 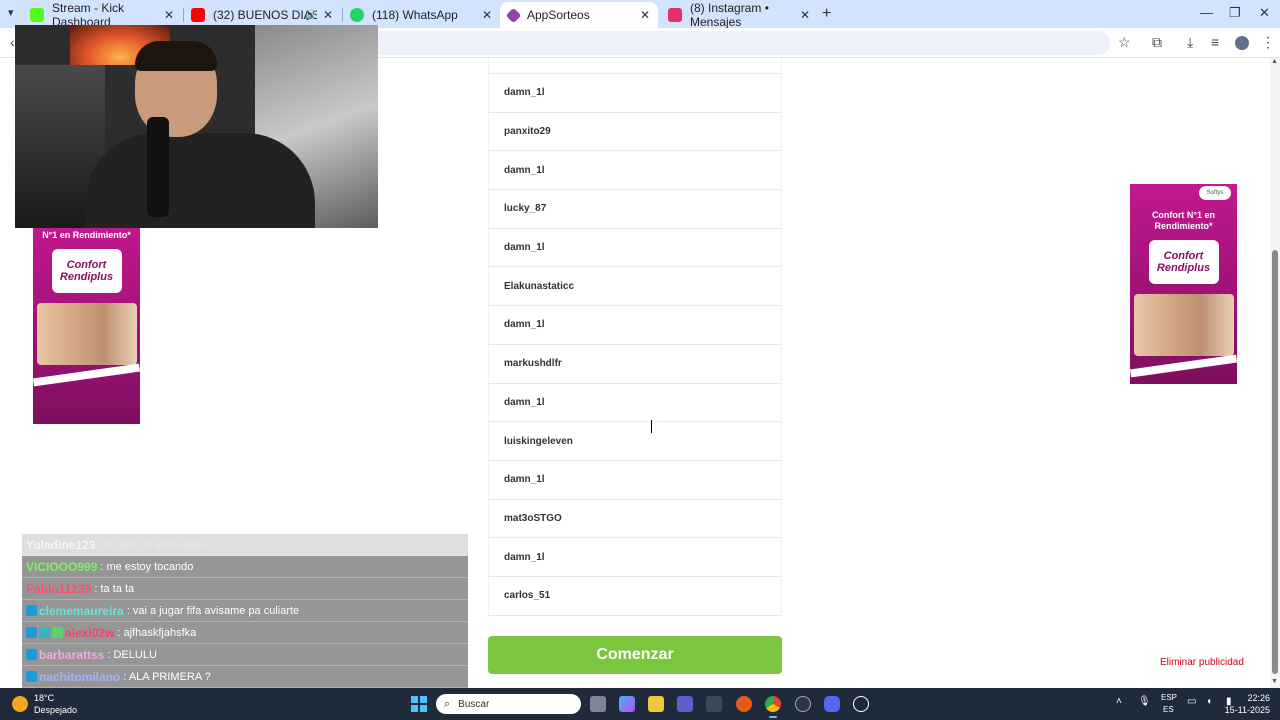 I want to click on list-item: mat3oSTGO, so click(x=635, y=519).